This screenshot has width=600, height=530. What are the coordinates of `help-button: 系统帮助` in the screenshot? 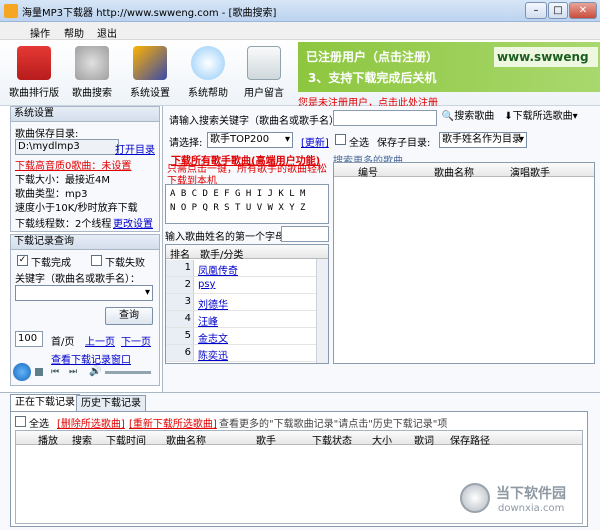 It's located at (208, 73).